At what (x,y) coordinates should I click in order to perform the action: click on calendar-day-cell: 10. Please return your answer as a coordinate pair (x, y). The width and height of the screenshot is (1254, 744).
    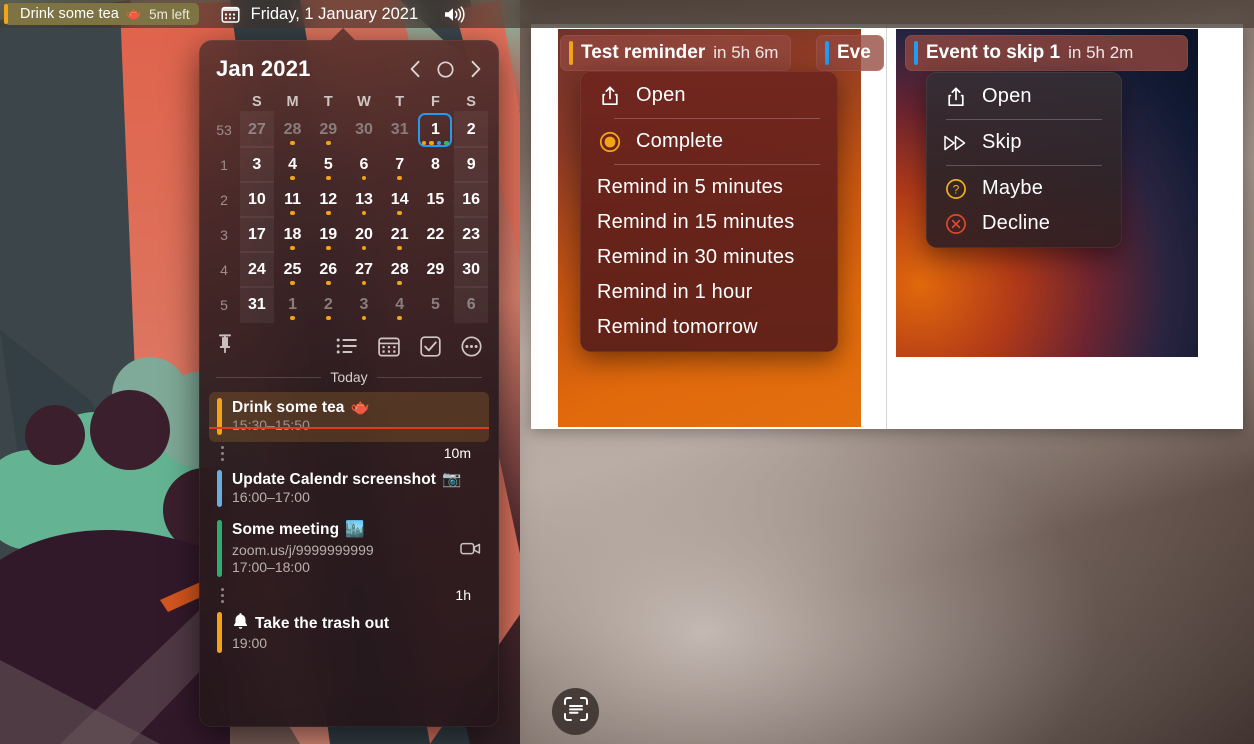
    Looking at the image, I should click on (257, 199).